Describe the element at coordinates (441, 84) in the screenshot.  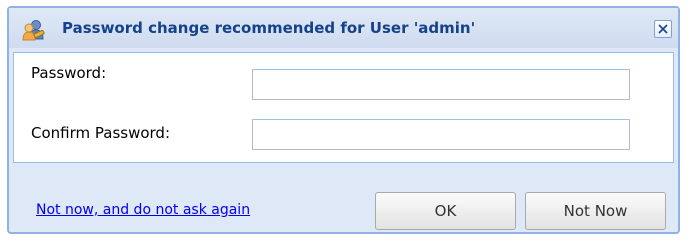
I see `password-input` at that location.